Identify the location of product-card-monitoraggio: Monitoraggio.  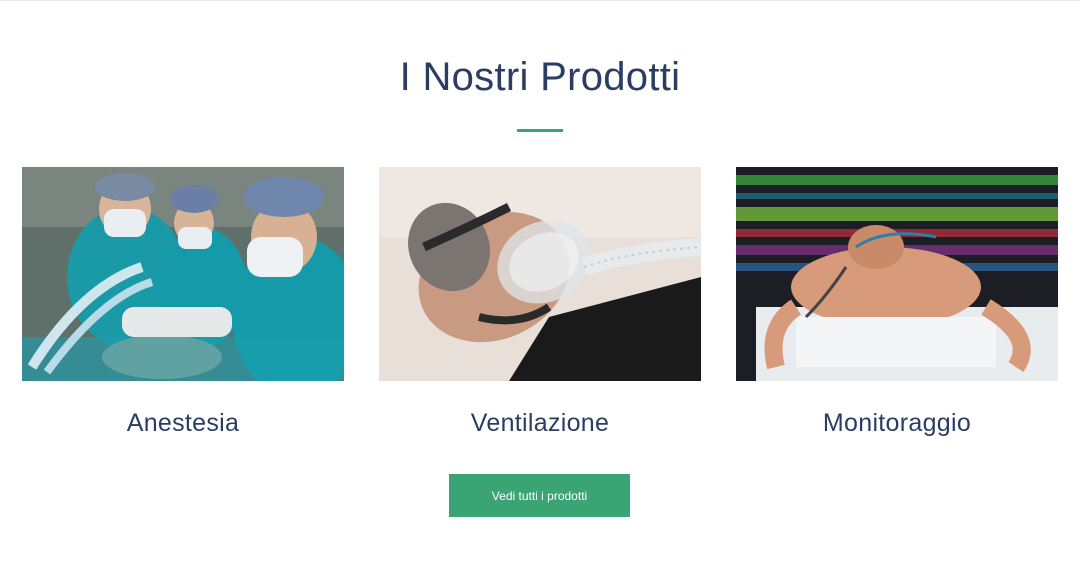
(897, 302).